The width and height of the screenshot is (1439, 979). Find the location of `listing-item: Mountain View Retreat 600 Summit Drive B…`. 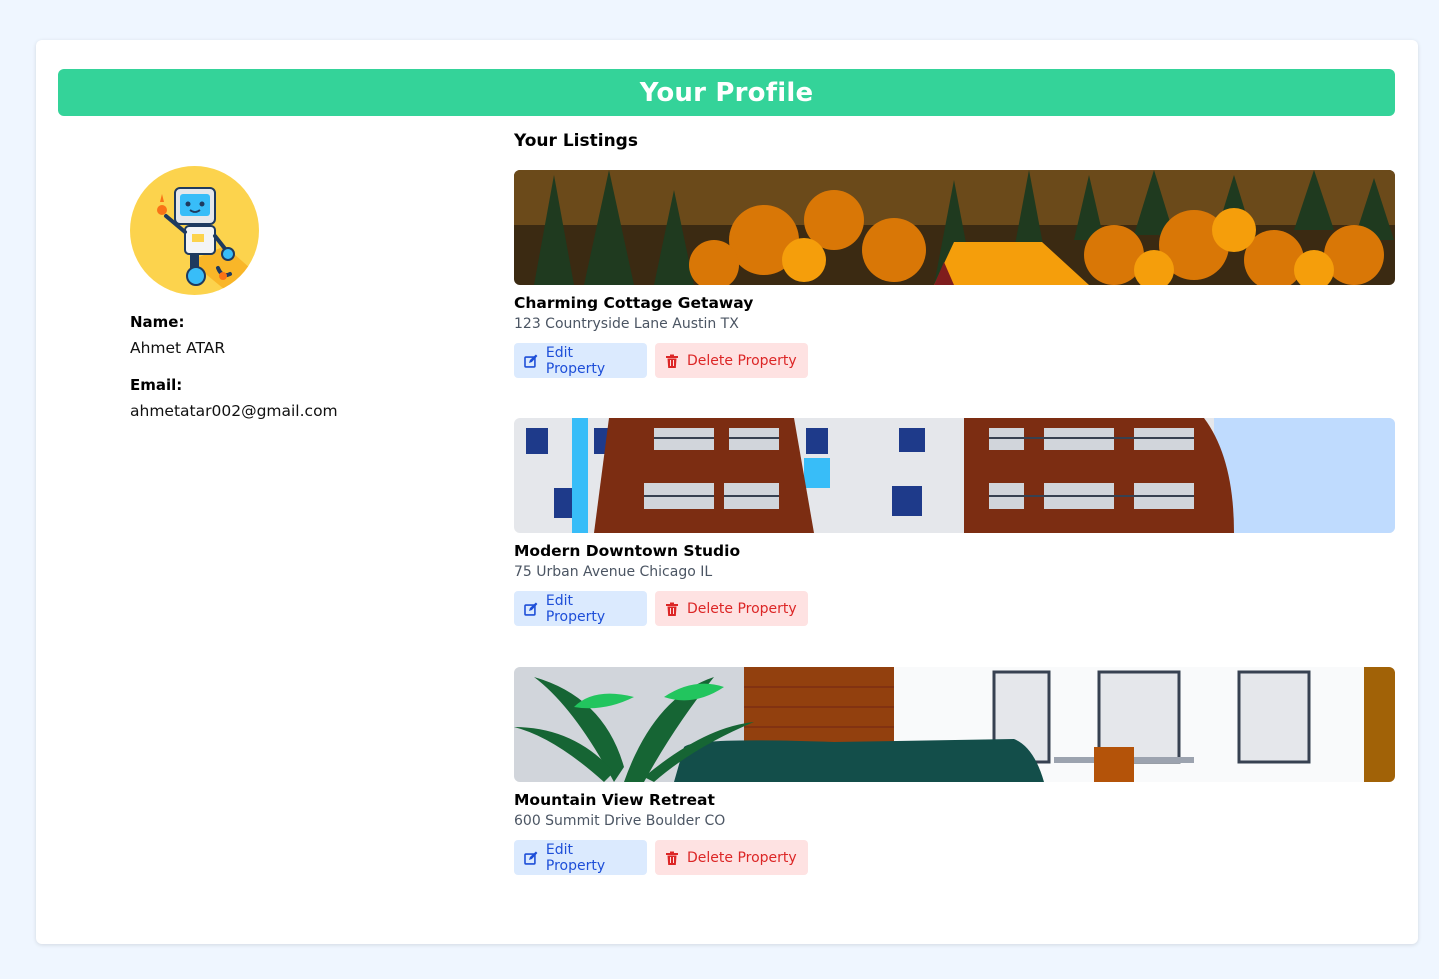

listing-item: Mountain View Retreat 600 Summit Drive B… is located at coordinates (954, 771).